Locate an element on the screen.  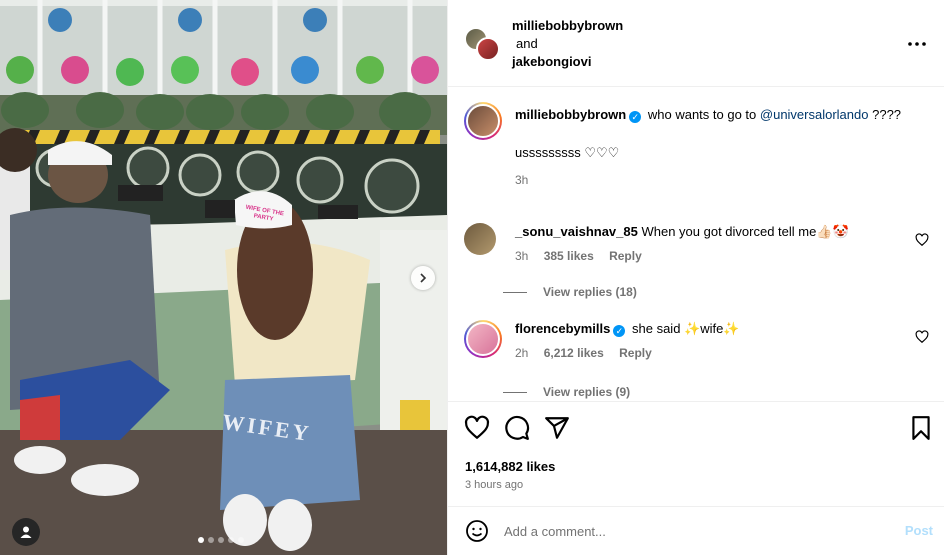
bookmark-icon is located at coordinates (921, 428).